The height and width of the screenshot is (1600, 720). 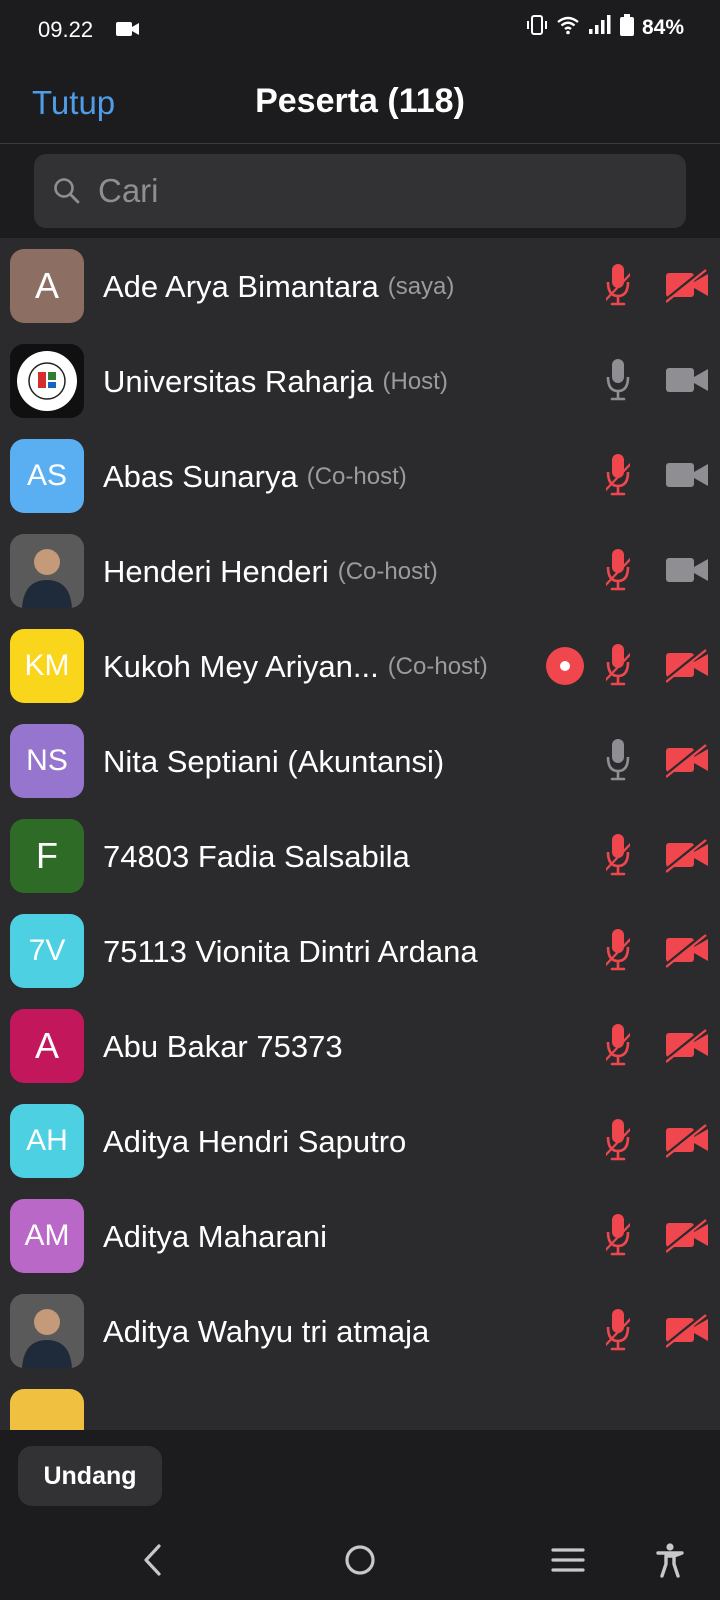 I want to click on avatar: NS, so click(x=47, y=761).